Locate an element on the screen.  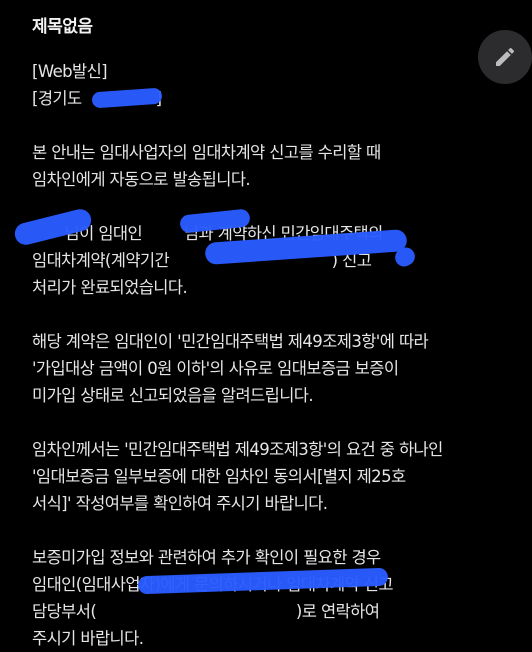
region-prefix: [경기도 is located at coordinates (57, 98).